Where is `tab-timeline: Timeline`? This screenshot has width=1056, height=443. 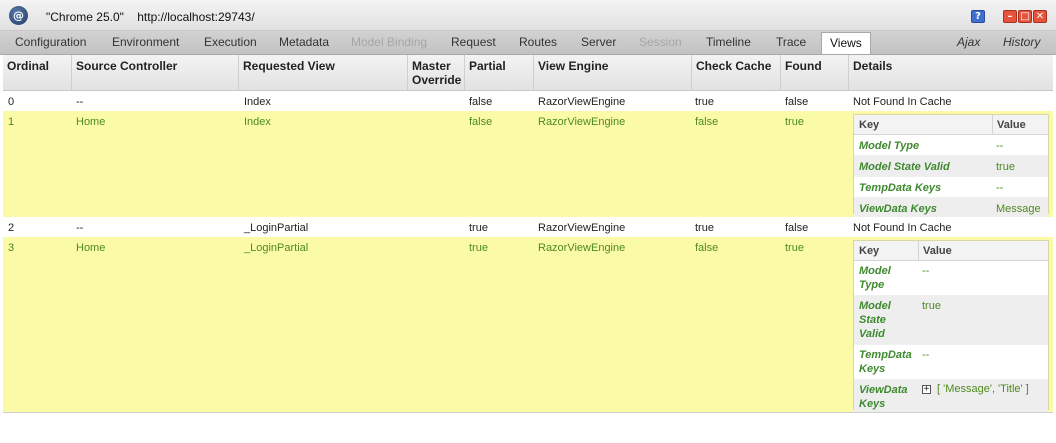 tab-timeline: Timeline is located at coordinates (728, 42).